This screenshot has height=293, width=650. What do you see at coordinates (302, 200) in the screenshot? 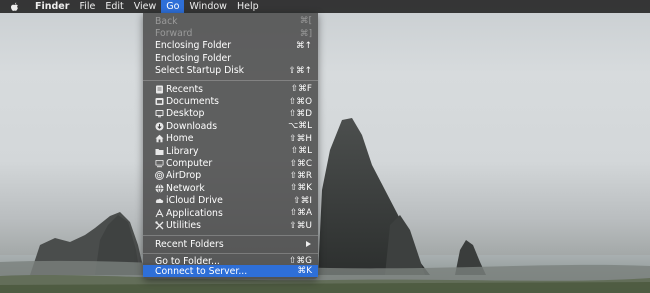
I see `menu-item-shortcut: ⇧⌘I` at bounding box center [302, 200].